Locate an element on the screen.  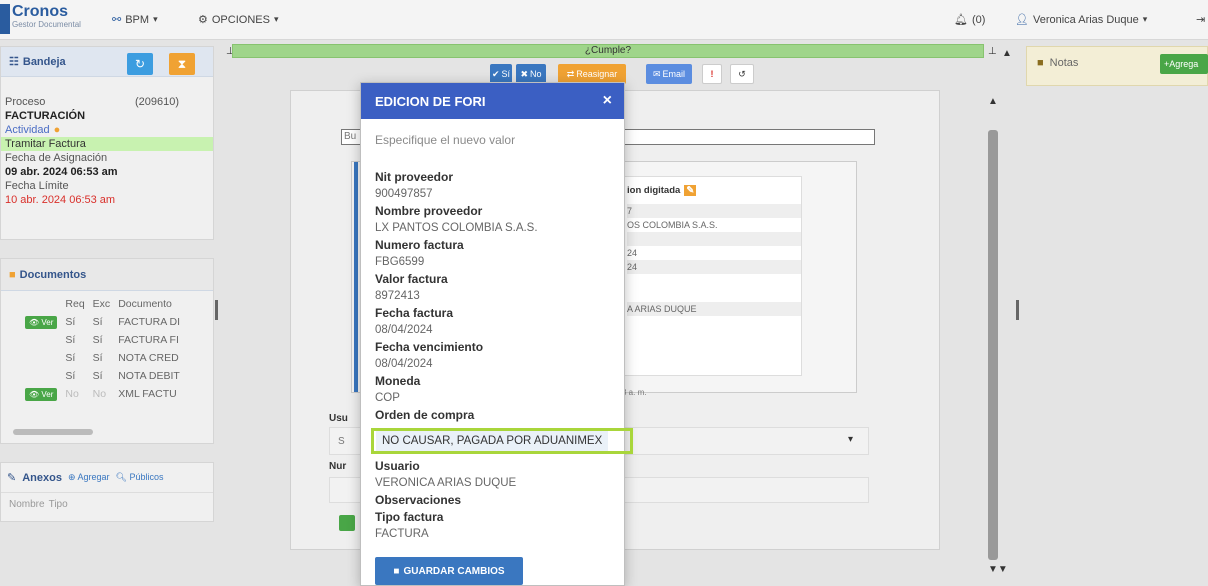
hourglass-button: ⧗ is located at coordinates (182, 64).